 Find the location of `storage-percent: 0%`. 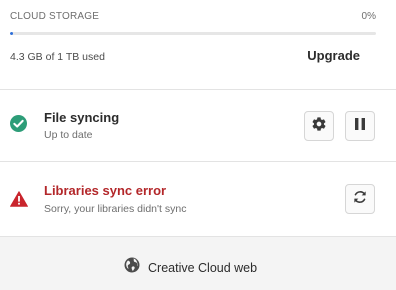

storage-percent: 0% is located at coordinates (368, 16).